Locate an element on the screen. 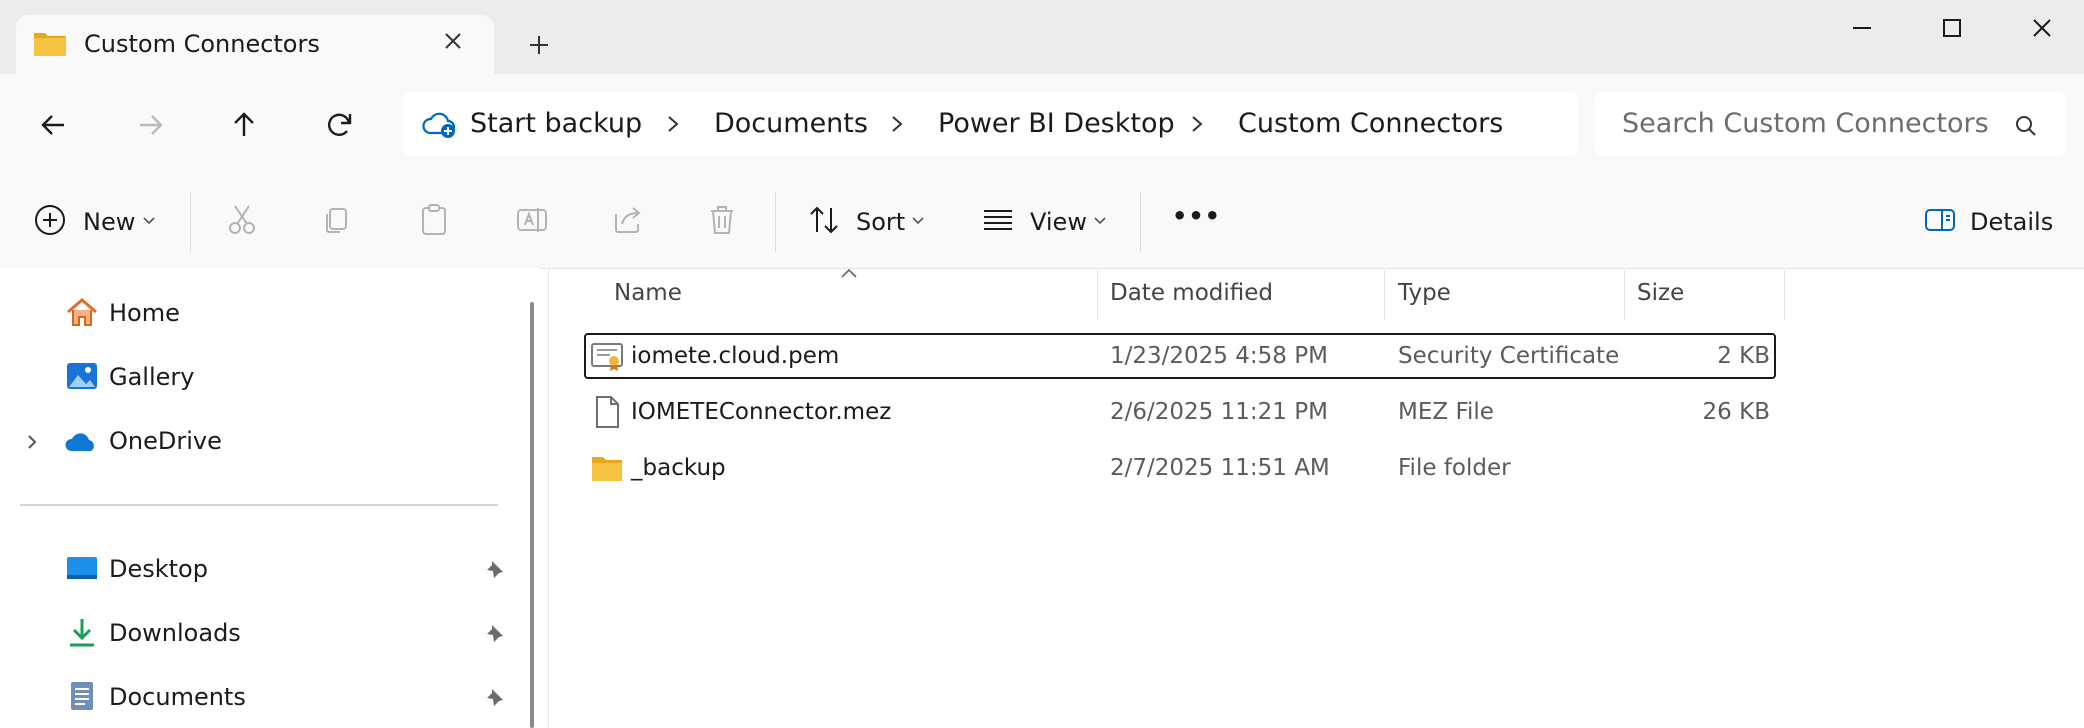 The width and height of the screenshot is (2084, 728). share-icon is located at coordinates (628, 220).